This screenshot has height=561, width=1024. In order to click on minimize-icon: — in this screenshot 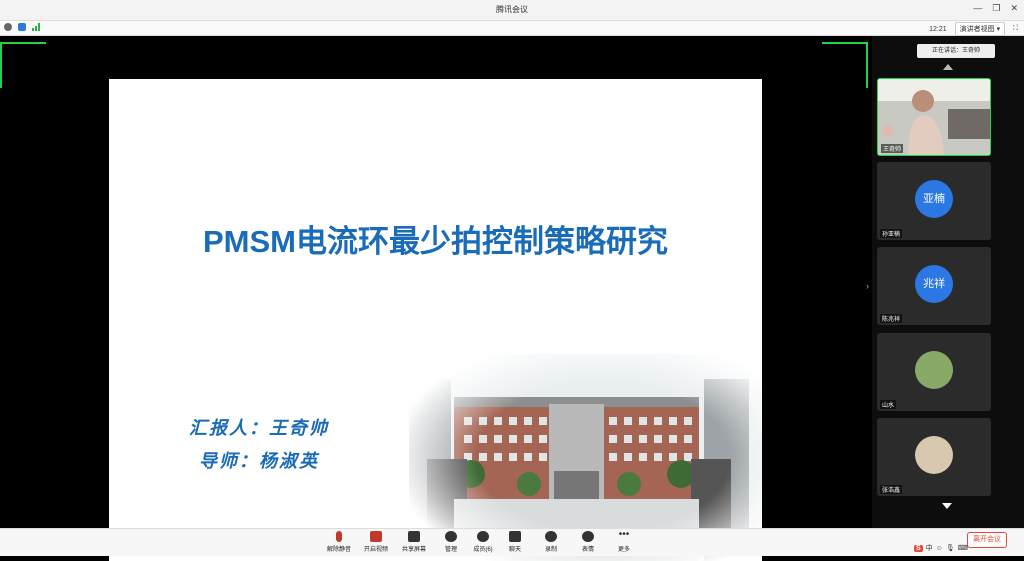, I will do `click(977, 8)`.